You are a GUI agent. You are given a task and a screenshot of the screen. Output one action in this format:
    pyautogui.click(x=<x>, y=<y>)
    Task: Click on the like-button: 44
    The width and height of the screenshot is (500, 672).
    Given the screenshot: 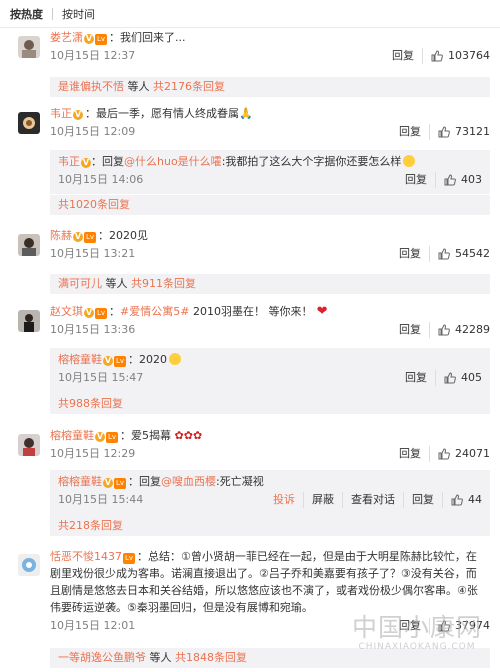 What is the action you would take?
    pyautogui.click(x=462, y=500)
    